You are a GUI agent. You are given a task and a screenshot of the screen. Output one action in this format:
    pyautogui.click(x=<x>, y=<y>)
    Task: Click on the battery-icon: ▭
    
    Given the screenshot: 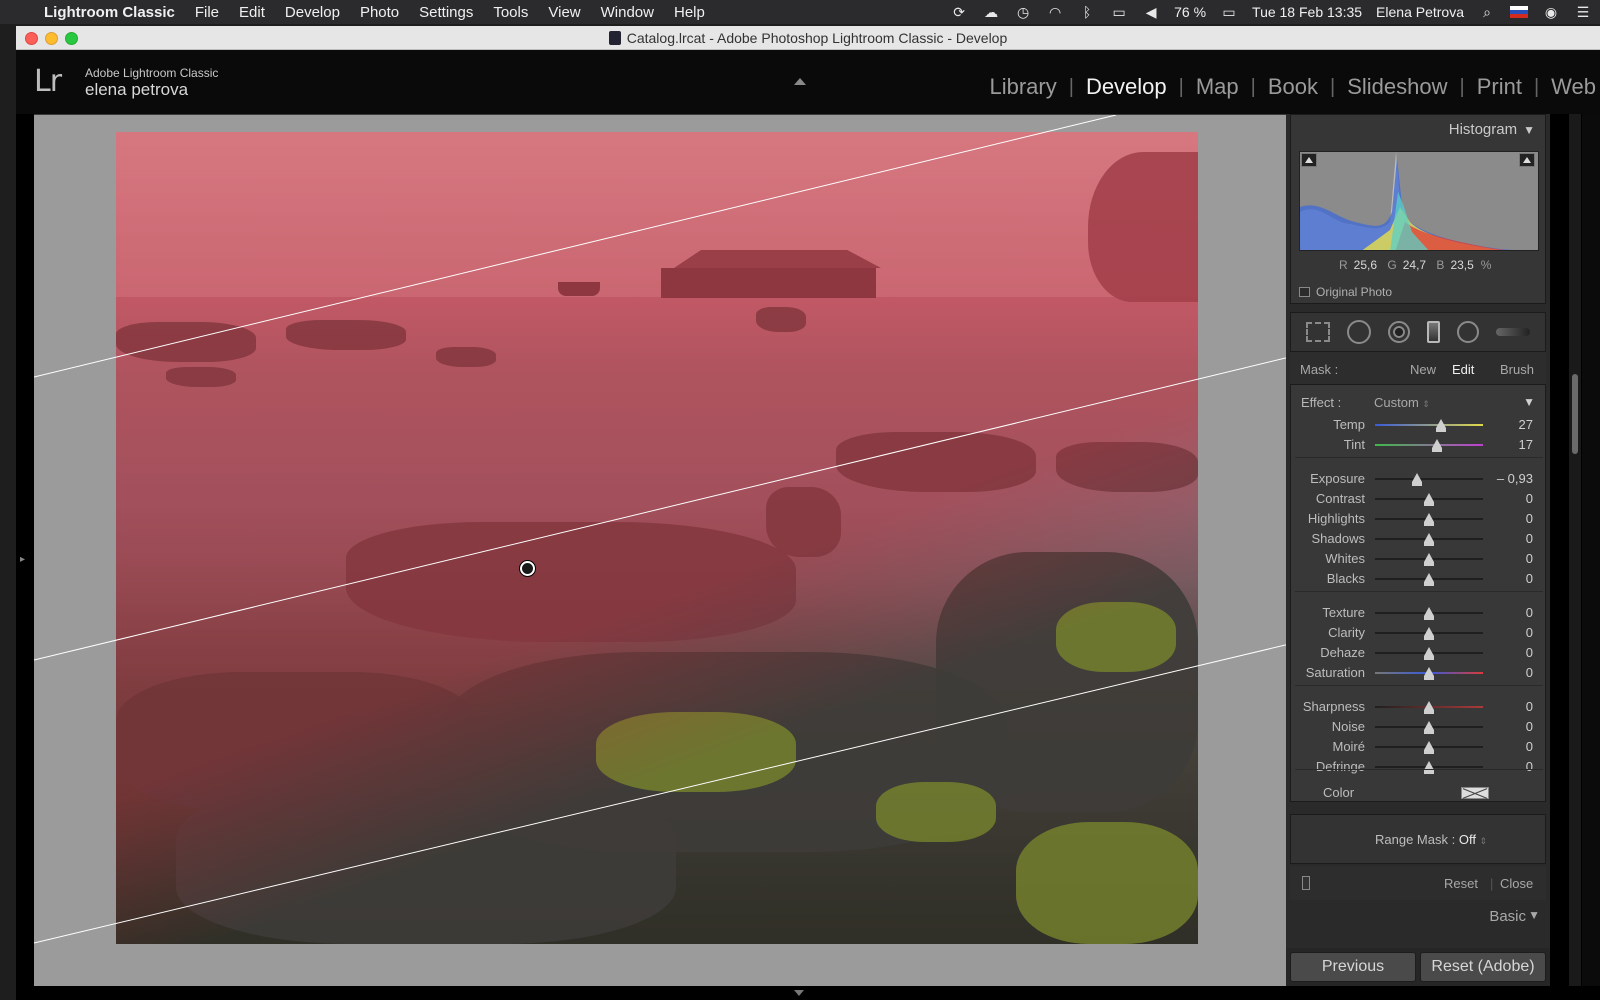 What is the action you would take?
    pyautogui.click(x=1229, y=12)
    